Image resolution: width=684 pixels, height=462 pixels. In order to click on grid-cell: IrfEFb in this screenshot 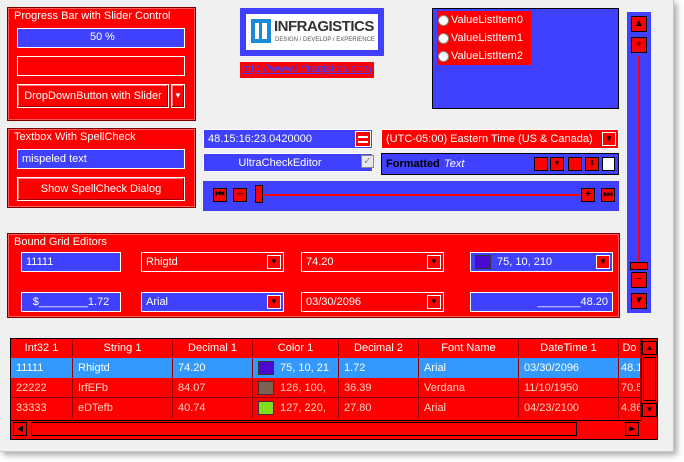, I will do `click(123, 388)`.